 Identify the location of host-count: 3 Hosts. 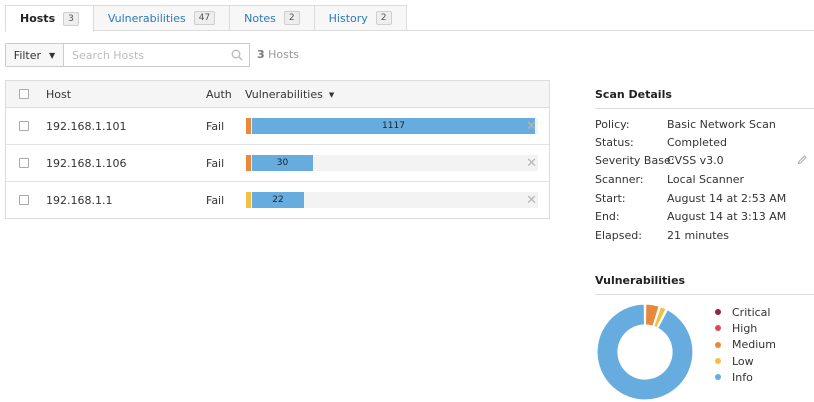
(278, 54).